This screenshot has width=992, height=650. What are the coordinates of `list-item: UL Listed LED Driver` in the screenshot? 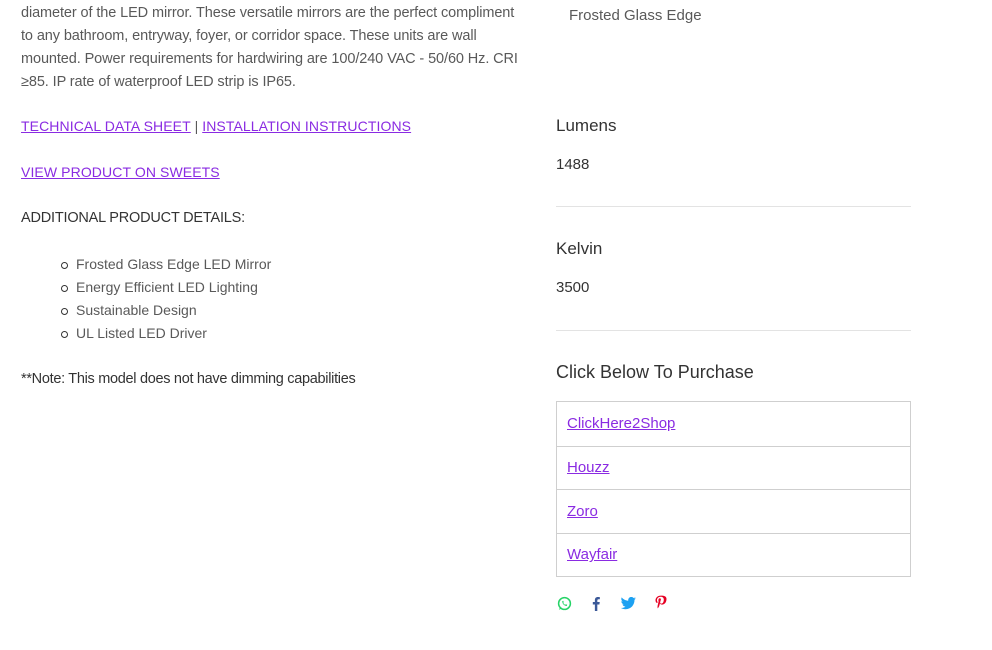 It's located at (293, 333).